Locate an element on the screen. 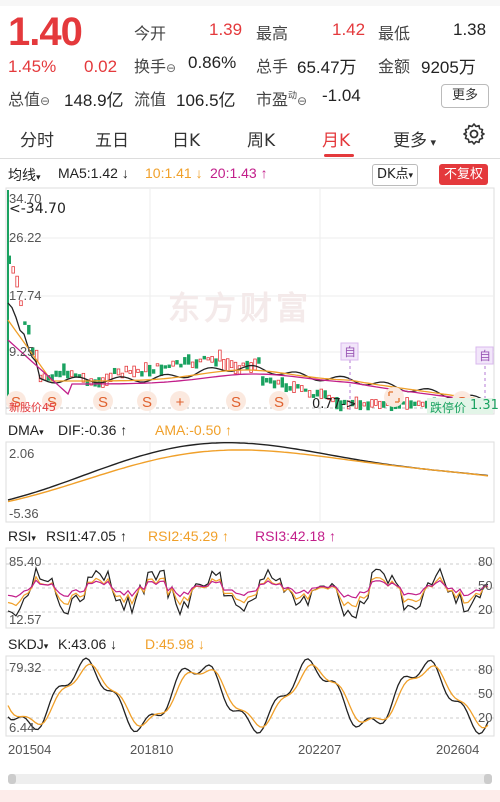 The width and height of the screenshot is (500, 802). date-label-4: 202604 is located at coordinates (458, 749).